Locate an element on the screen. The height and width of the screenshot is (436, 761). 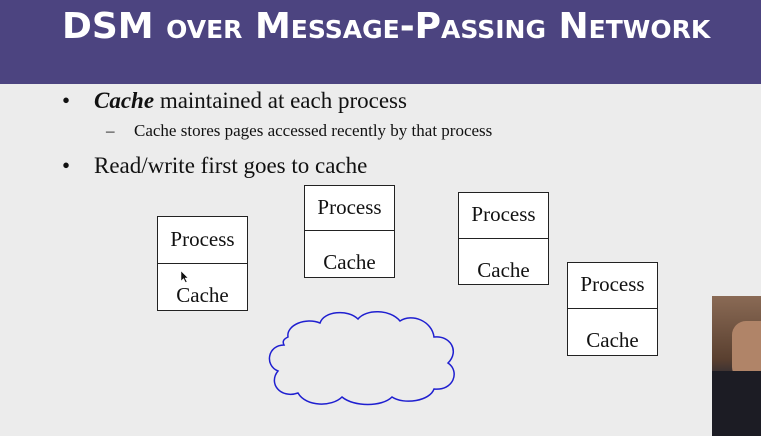
dash-symbol: – is located at coordinates (110, 130).